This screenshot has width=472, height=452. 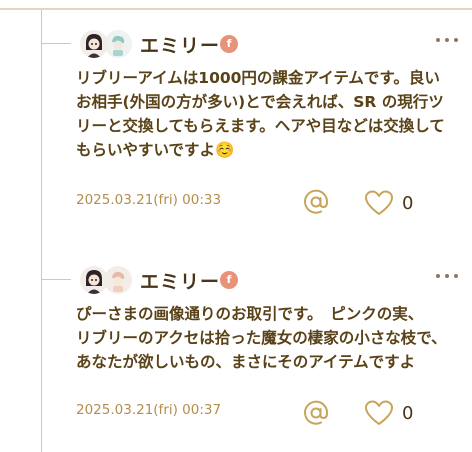 What do you see at coordinates (236, 9) in the screenshot?
I see `top-divider` at bounding box center [236, 9].